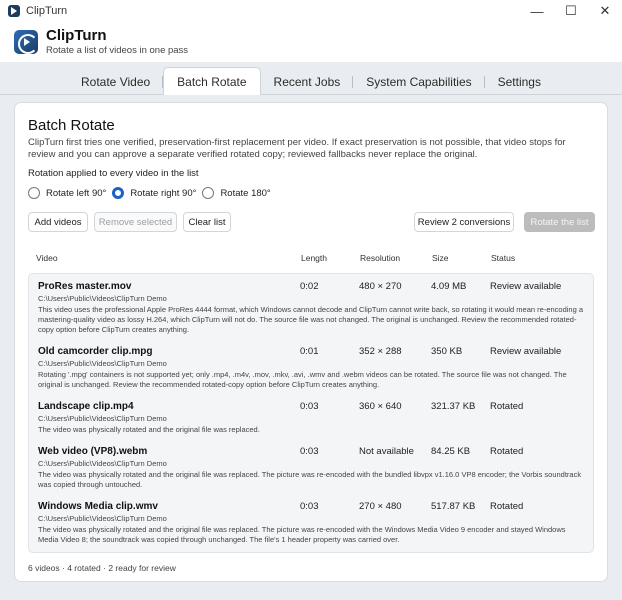  I want to click on video-length: 0:01, so click(309, 351).